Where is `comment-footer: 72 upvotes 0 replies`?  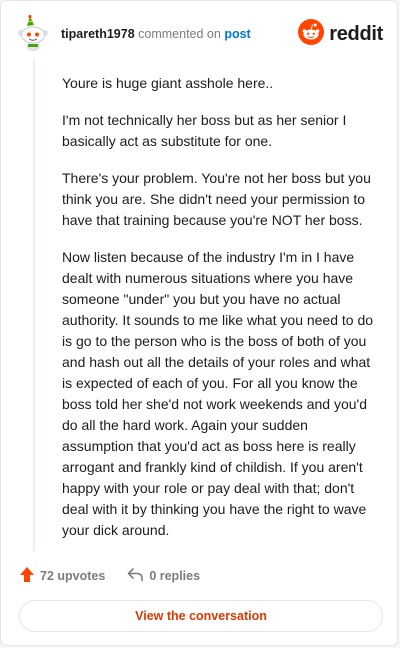 comment-footer: 72 upvotes 0 replies is located at coordinates (199, 576).